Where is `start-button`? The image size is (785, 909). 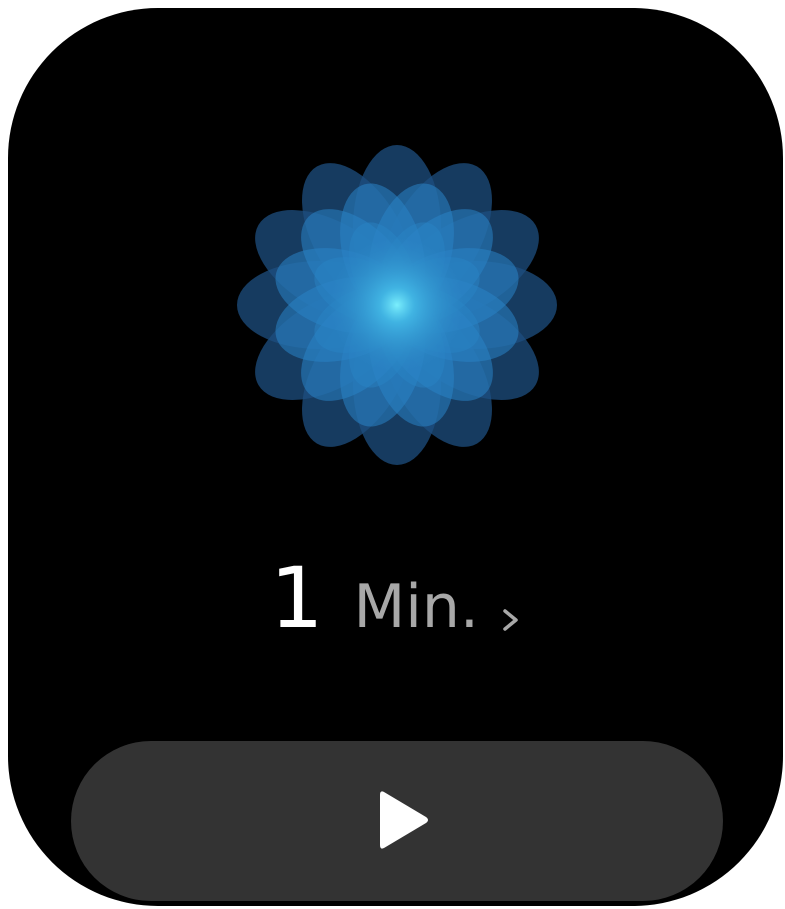
start-button is located at coordinates (397, 821).